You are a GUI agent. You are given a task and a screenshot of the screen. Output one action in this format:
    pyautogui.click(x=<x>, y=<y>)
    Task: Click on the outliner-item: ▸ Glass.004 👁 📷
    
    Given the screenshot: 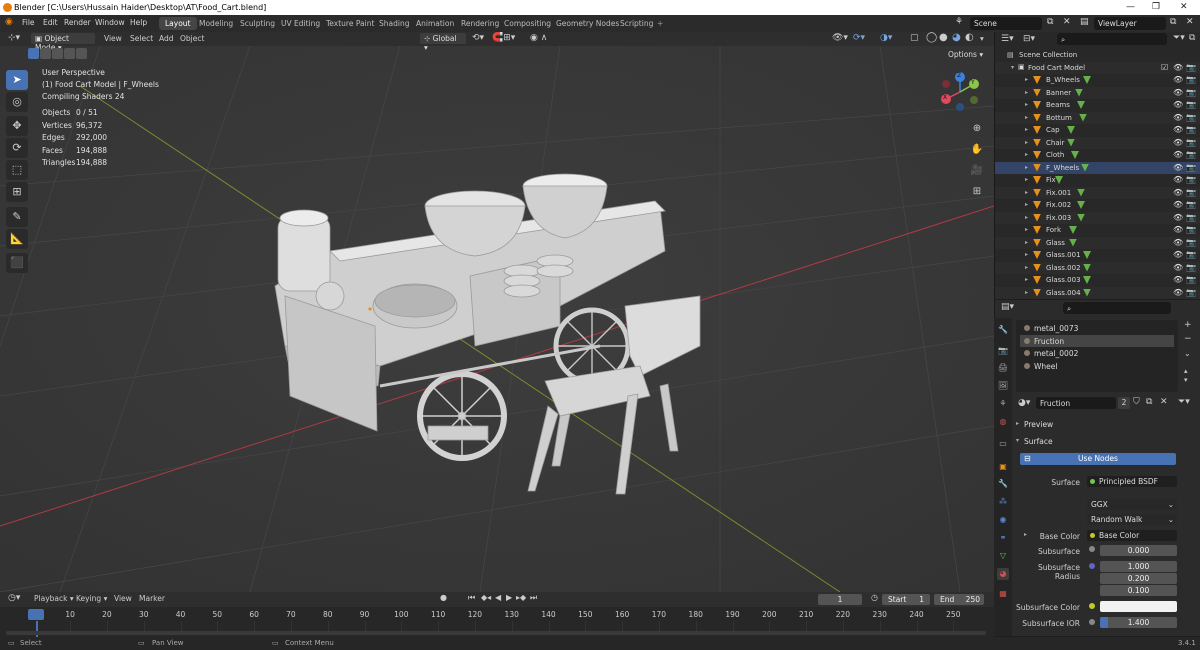 What is the action you would take?
    pyautogui.click(x=1097, y=292)
    